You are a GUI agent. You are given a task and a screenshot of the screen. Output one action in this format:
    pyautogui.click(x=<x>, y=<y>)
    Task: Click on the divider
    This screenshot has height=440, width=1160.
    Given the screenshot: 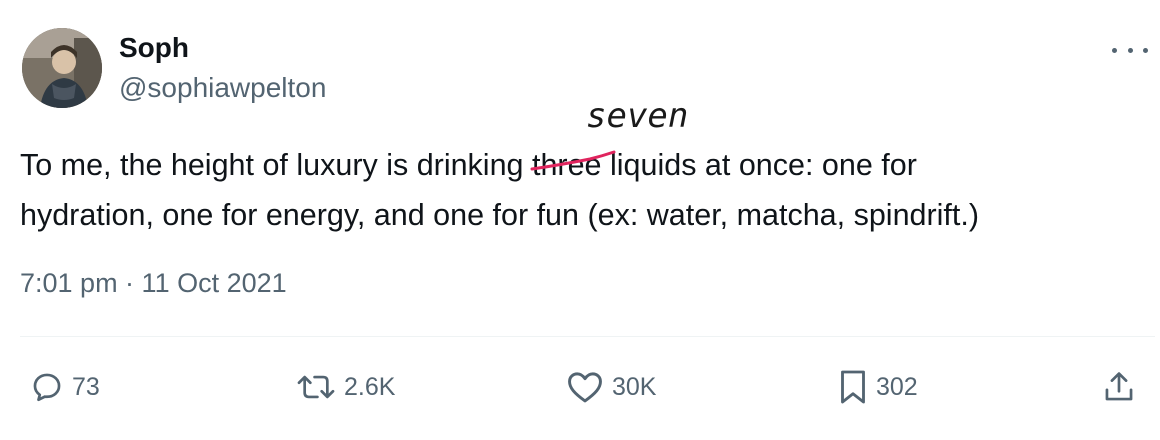 What is the action you would take?
    pyautogui.click(x=587, y=336)
    